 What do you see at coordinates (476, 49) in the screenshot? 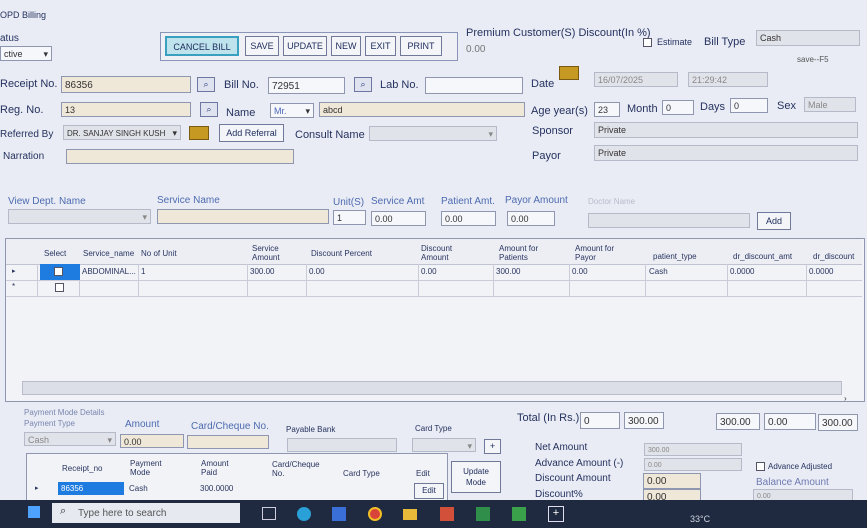
I see `premium-discount-value: 0.00` at bounding box center [476, 49].